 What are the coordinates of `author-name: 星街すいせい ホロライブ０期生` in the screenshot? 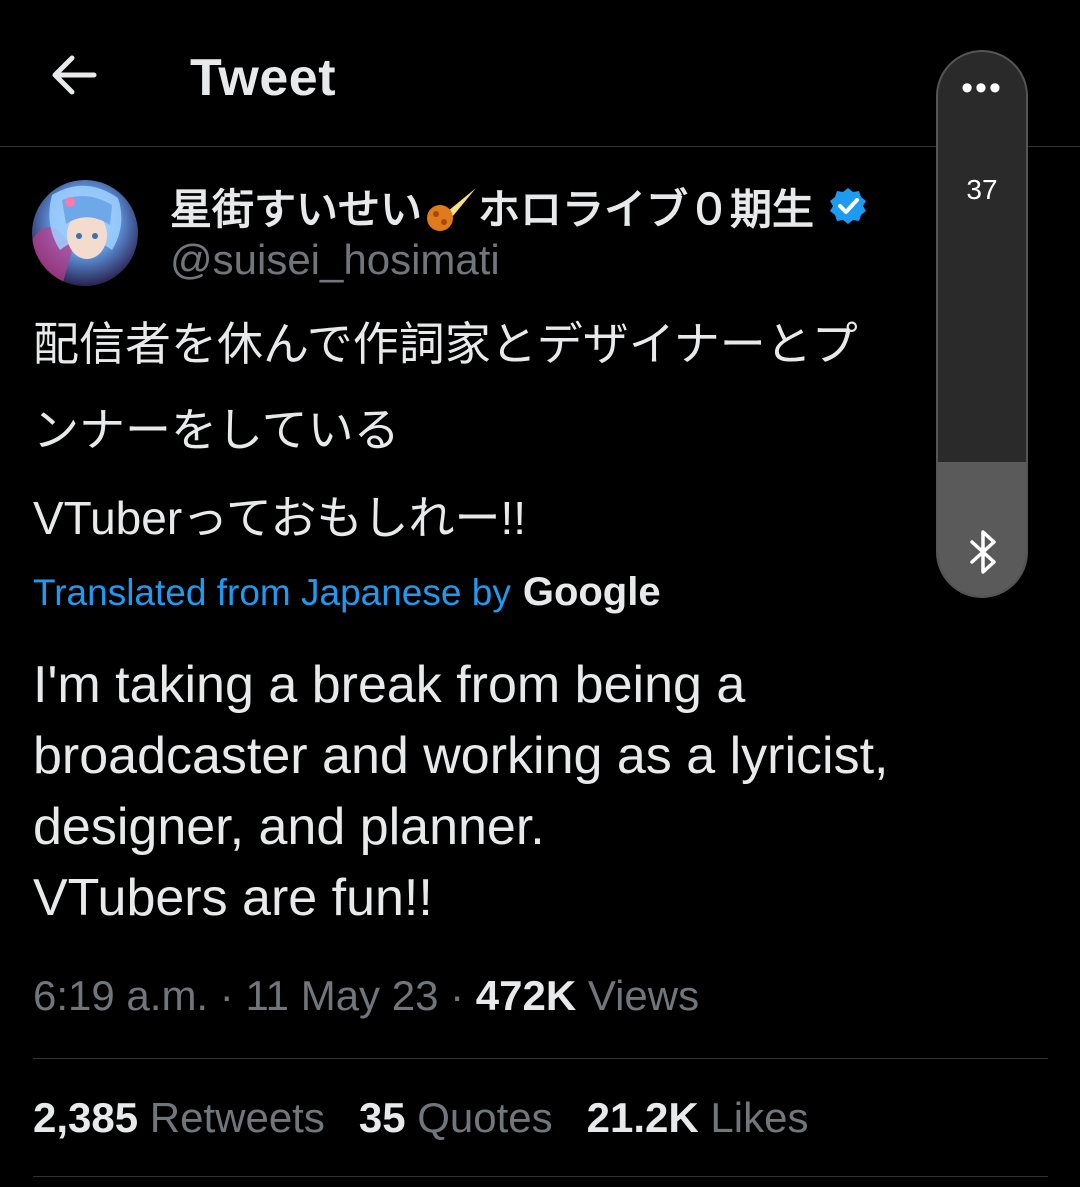 It's located at (492, 206).